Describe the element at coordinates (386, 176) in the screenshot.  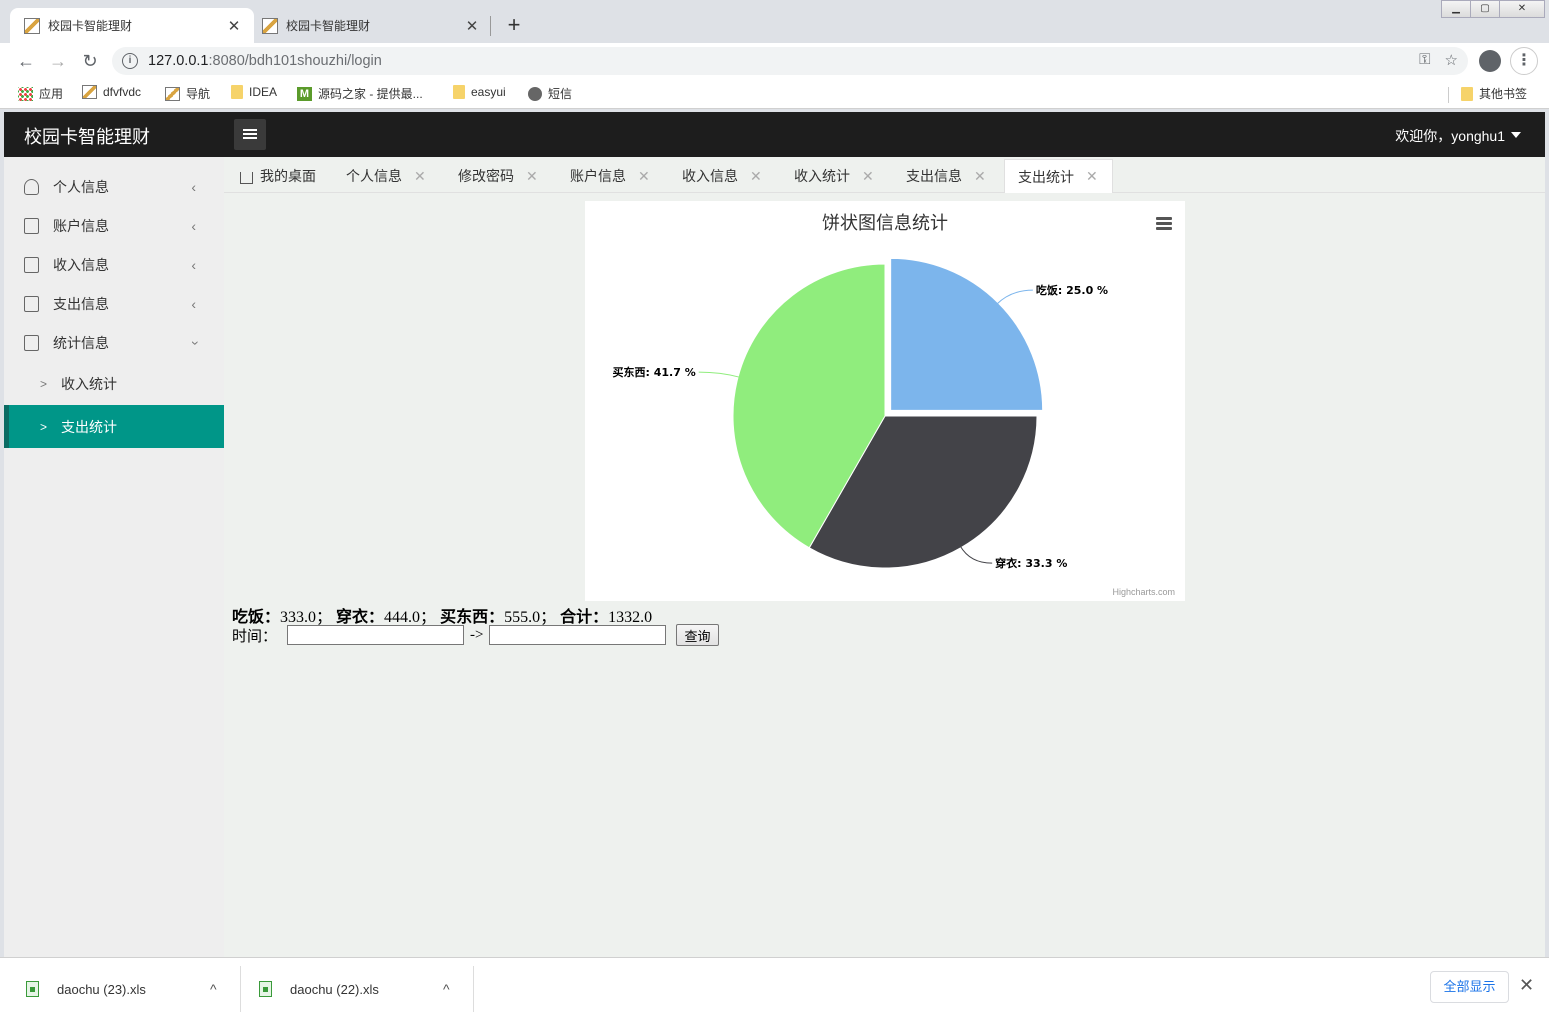
I see `tab-personal: 个人信息 ✕` at that location.